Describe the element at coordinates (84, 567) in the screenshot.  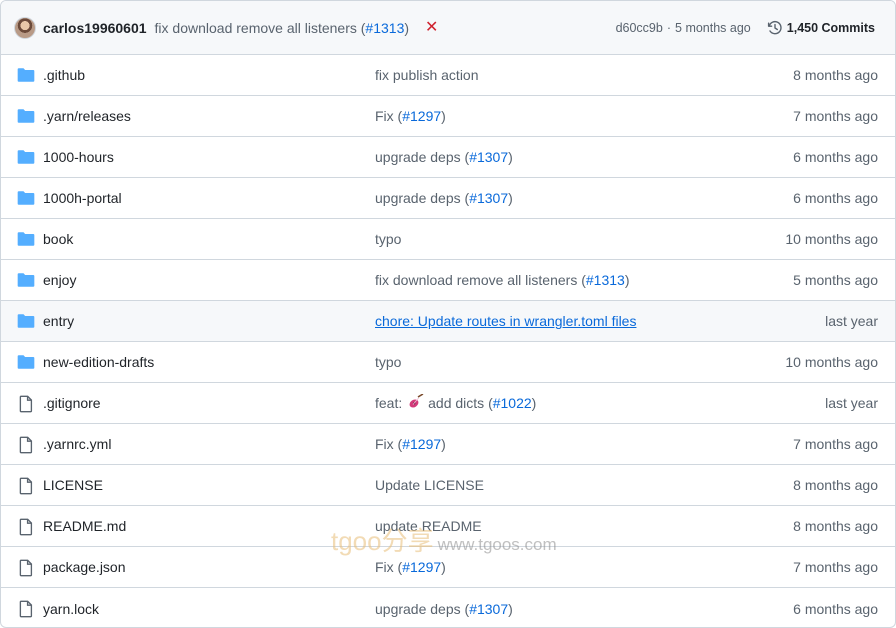
I see `file-name-link: package.json` at that location.